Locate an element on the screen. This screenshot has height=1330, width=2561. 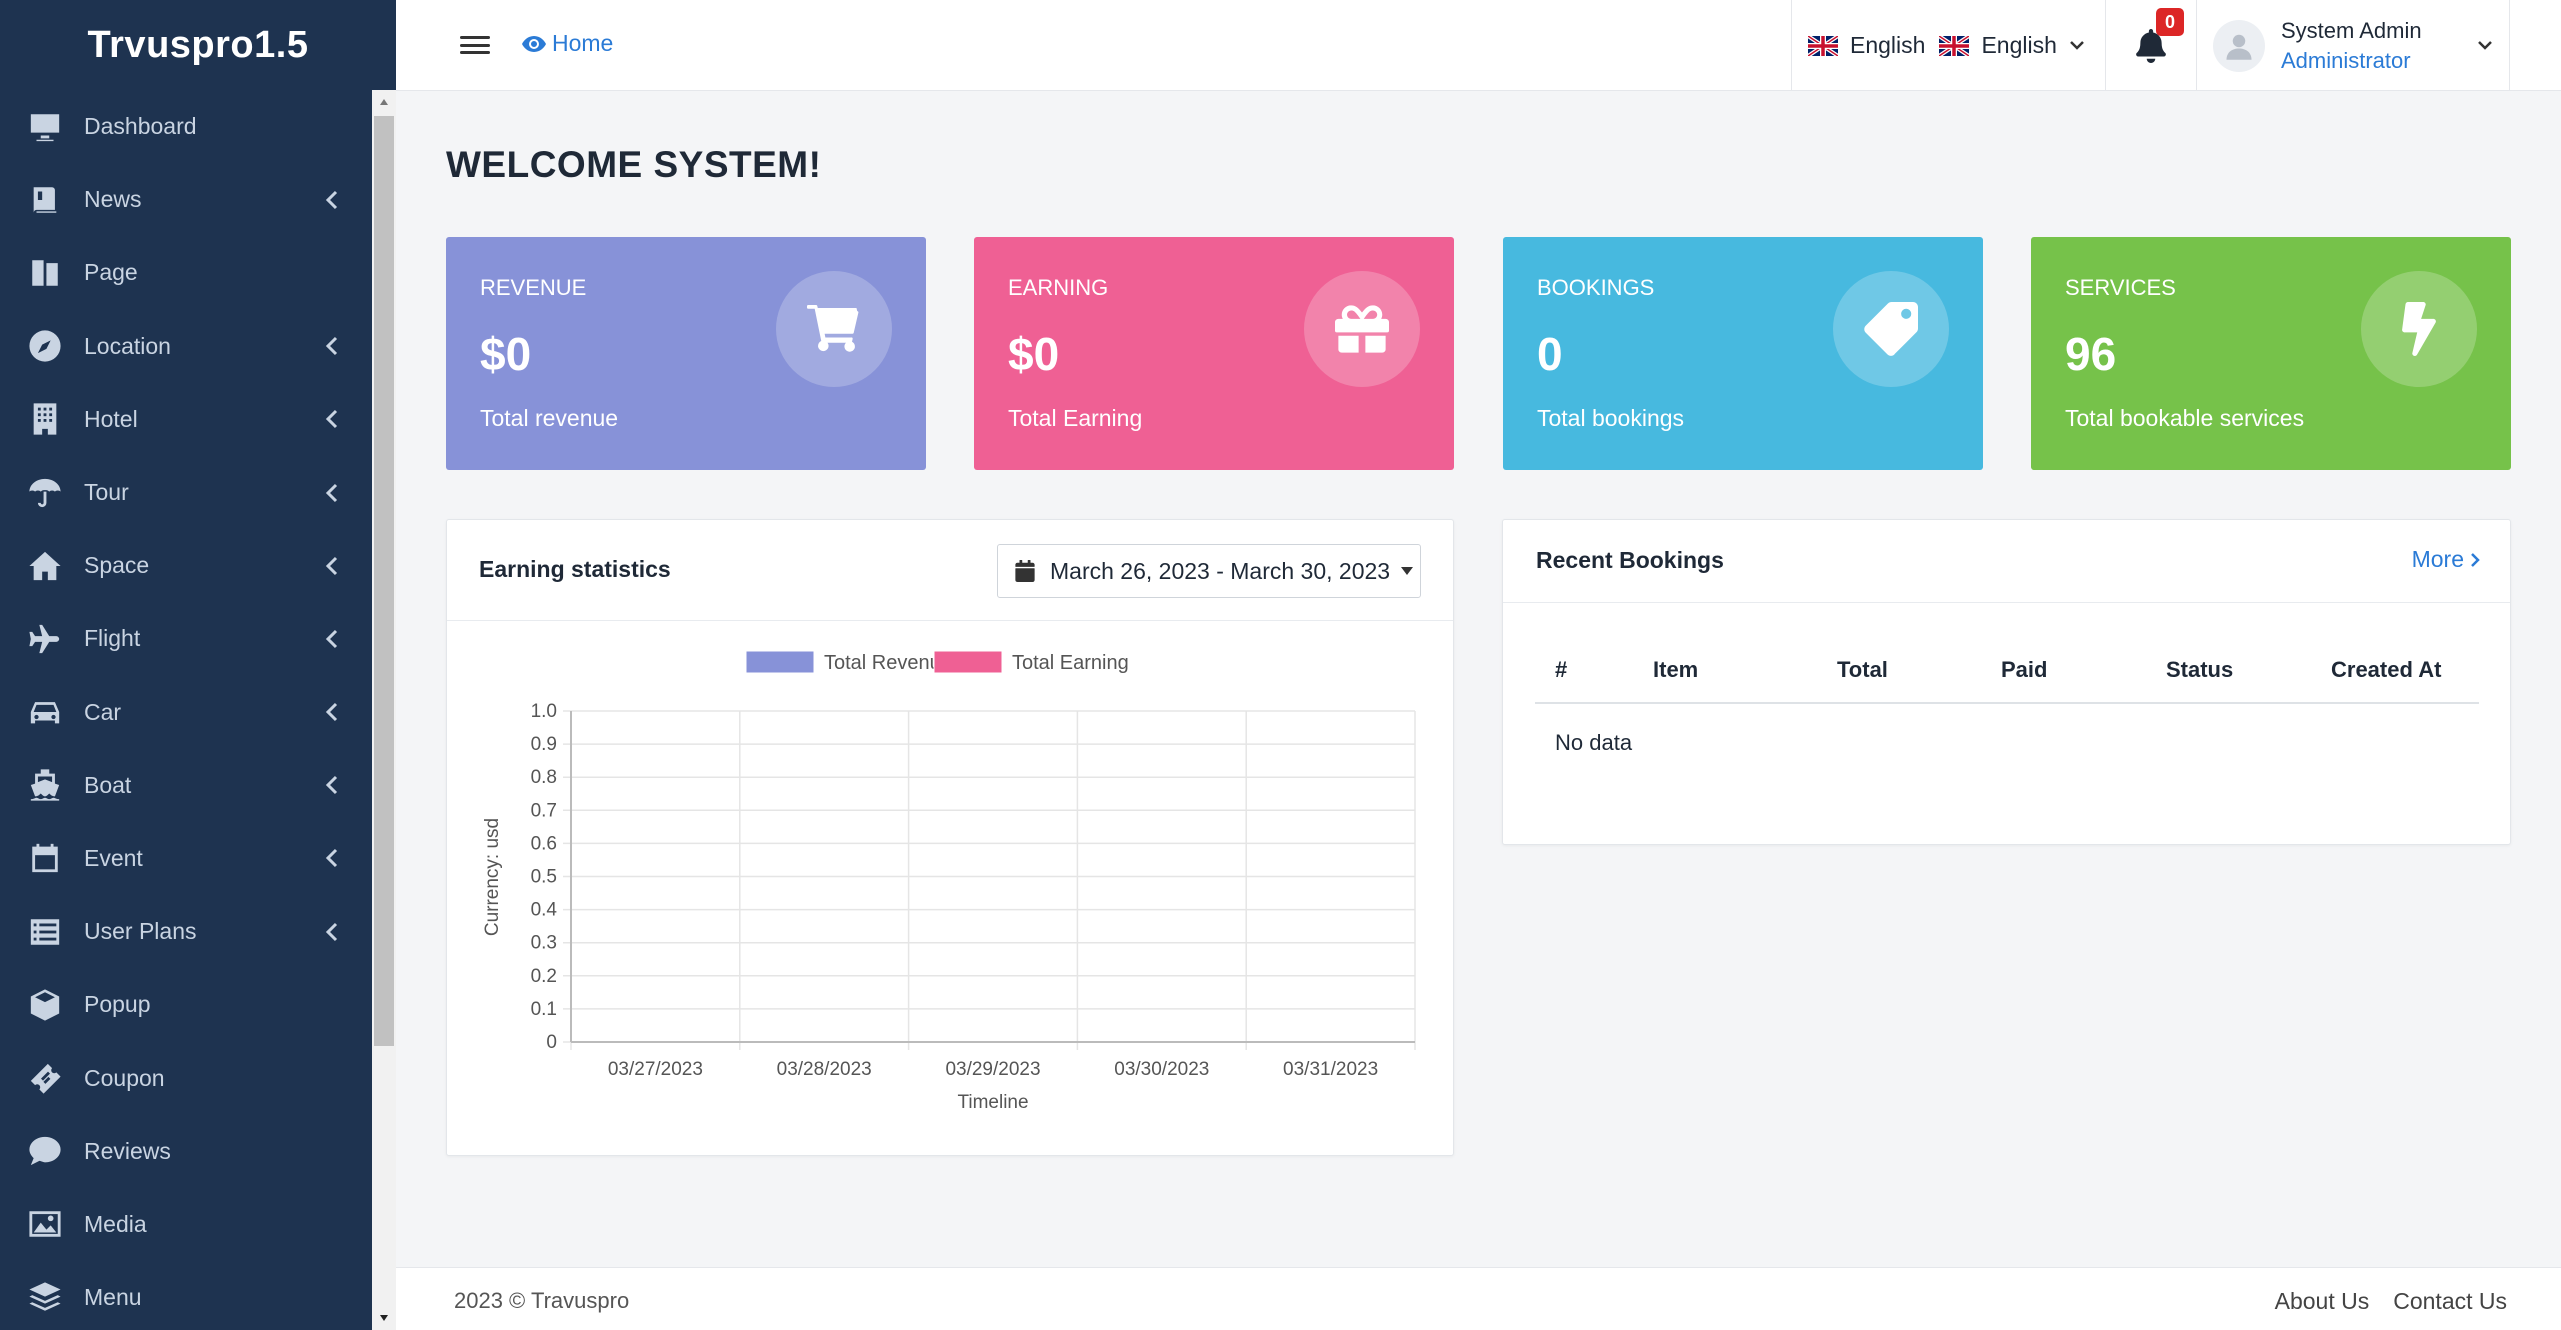
scroll-up-arrow-icon is located at coordinates (384, 102).